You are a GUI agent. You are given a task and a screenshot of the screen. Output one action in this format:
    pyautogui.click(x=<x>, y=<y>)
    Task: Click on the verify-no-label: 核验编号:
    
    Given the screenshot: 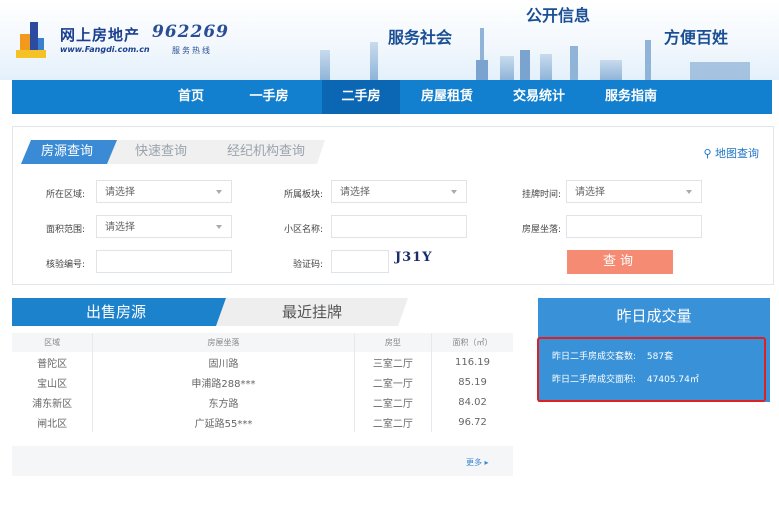 What is the action you would take?
    pyautogui.click(x=65, y=265)
    